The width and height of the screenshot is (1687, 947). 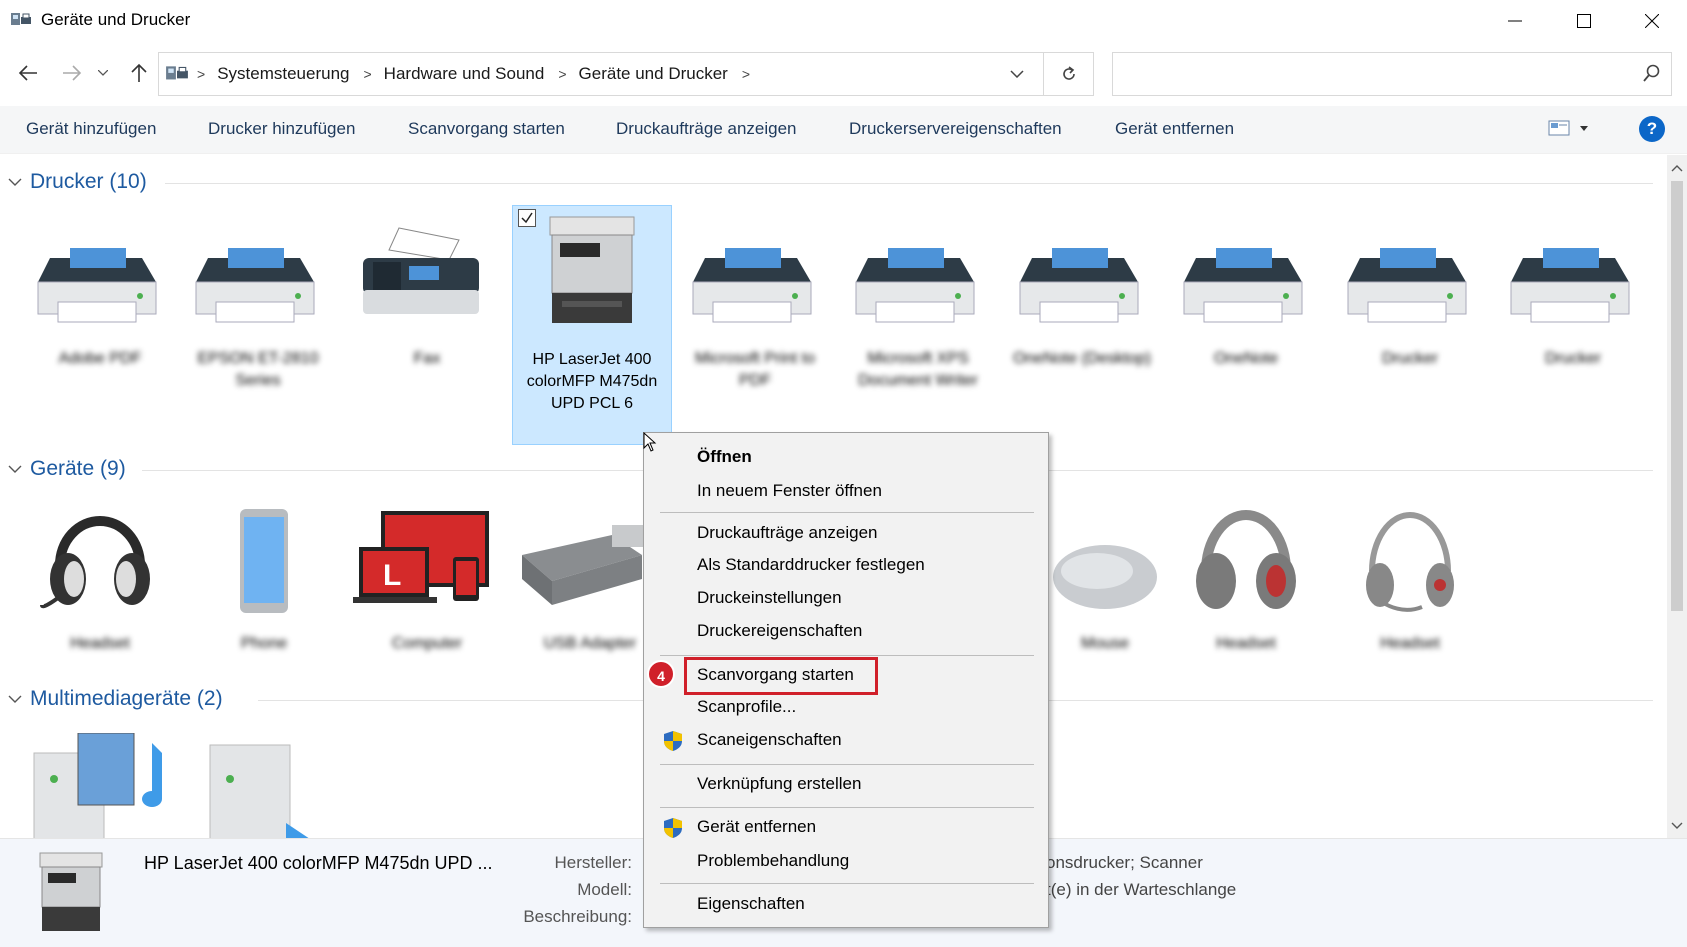 I want to click on fax-label: Fax, so click(x=427, y=358).